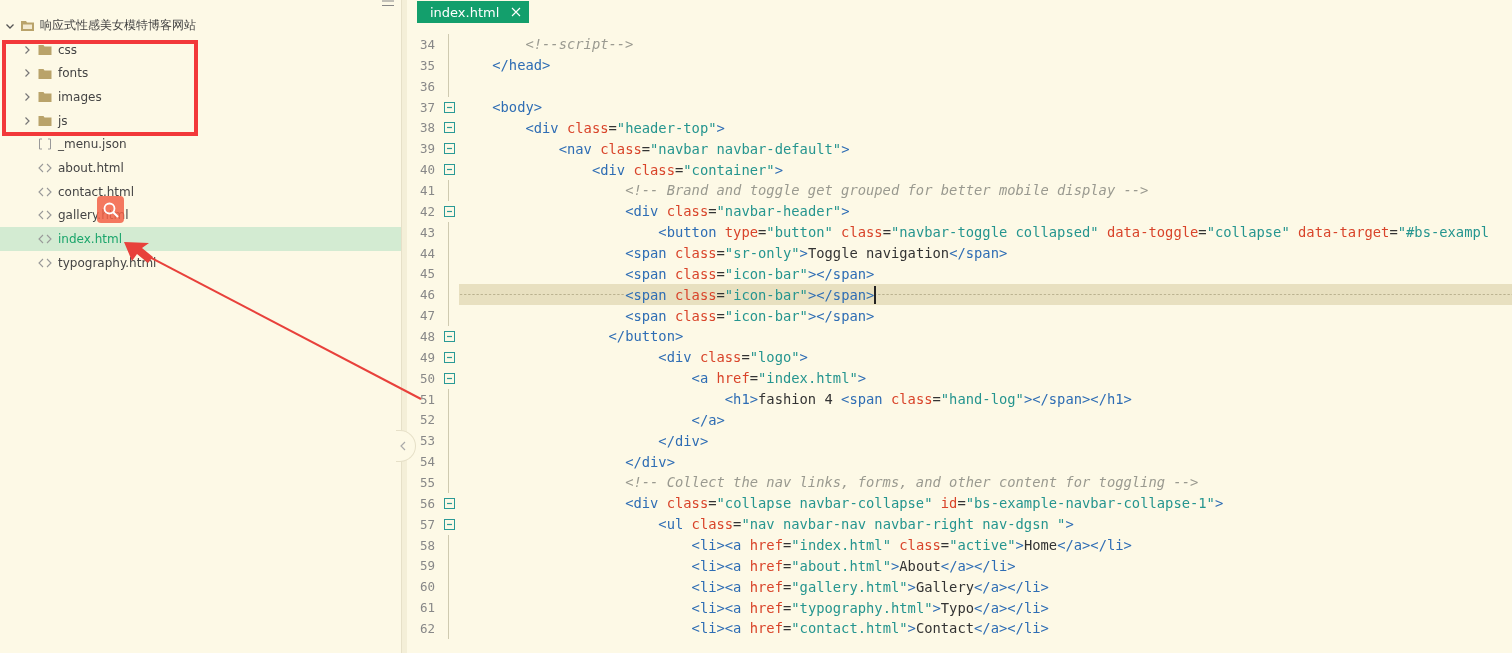 The height and width of the screenshot is (653, 1512). Describe the element at coordinates (426, 86) in the screenshot. I see `line-number: 36` at that location.